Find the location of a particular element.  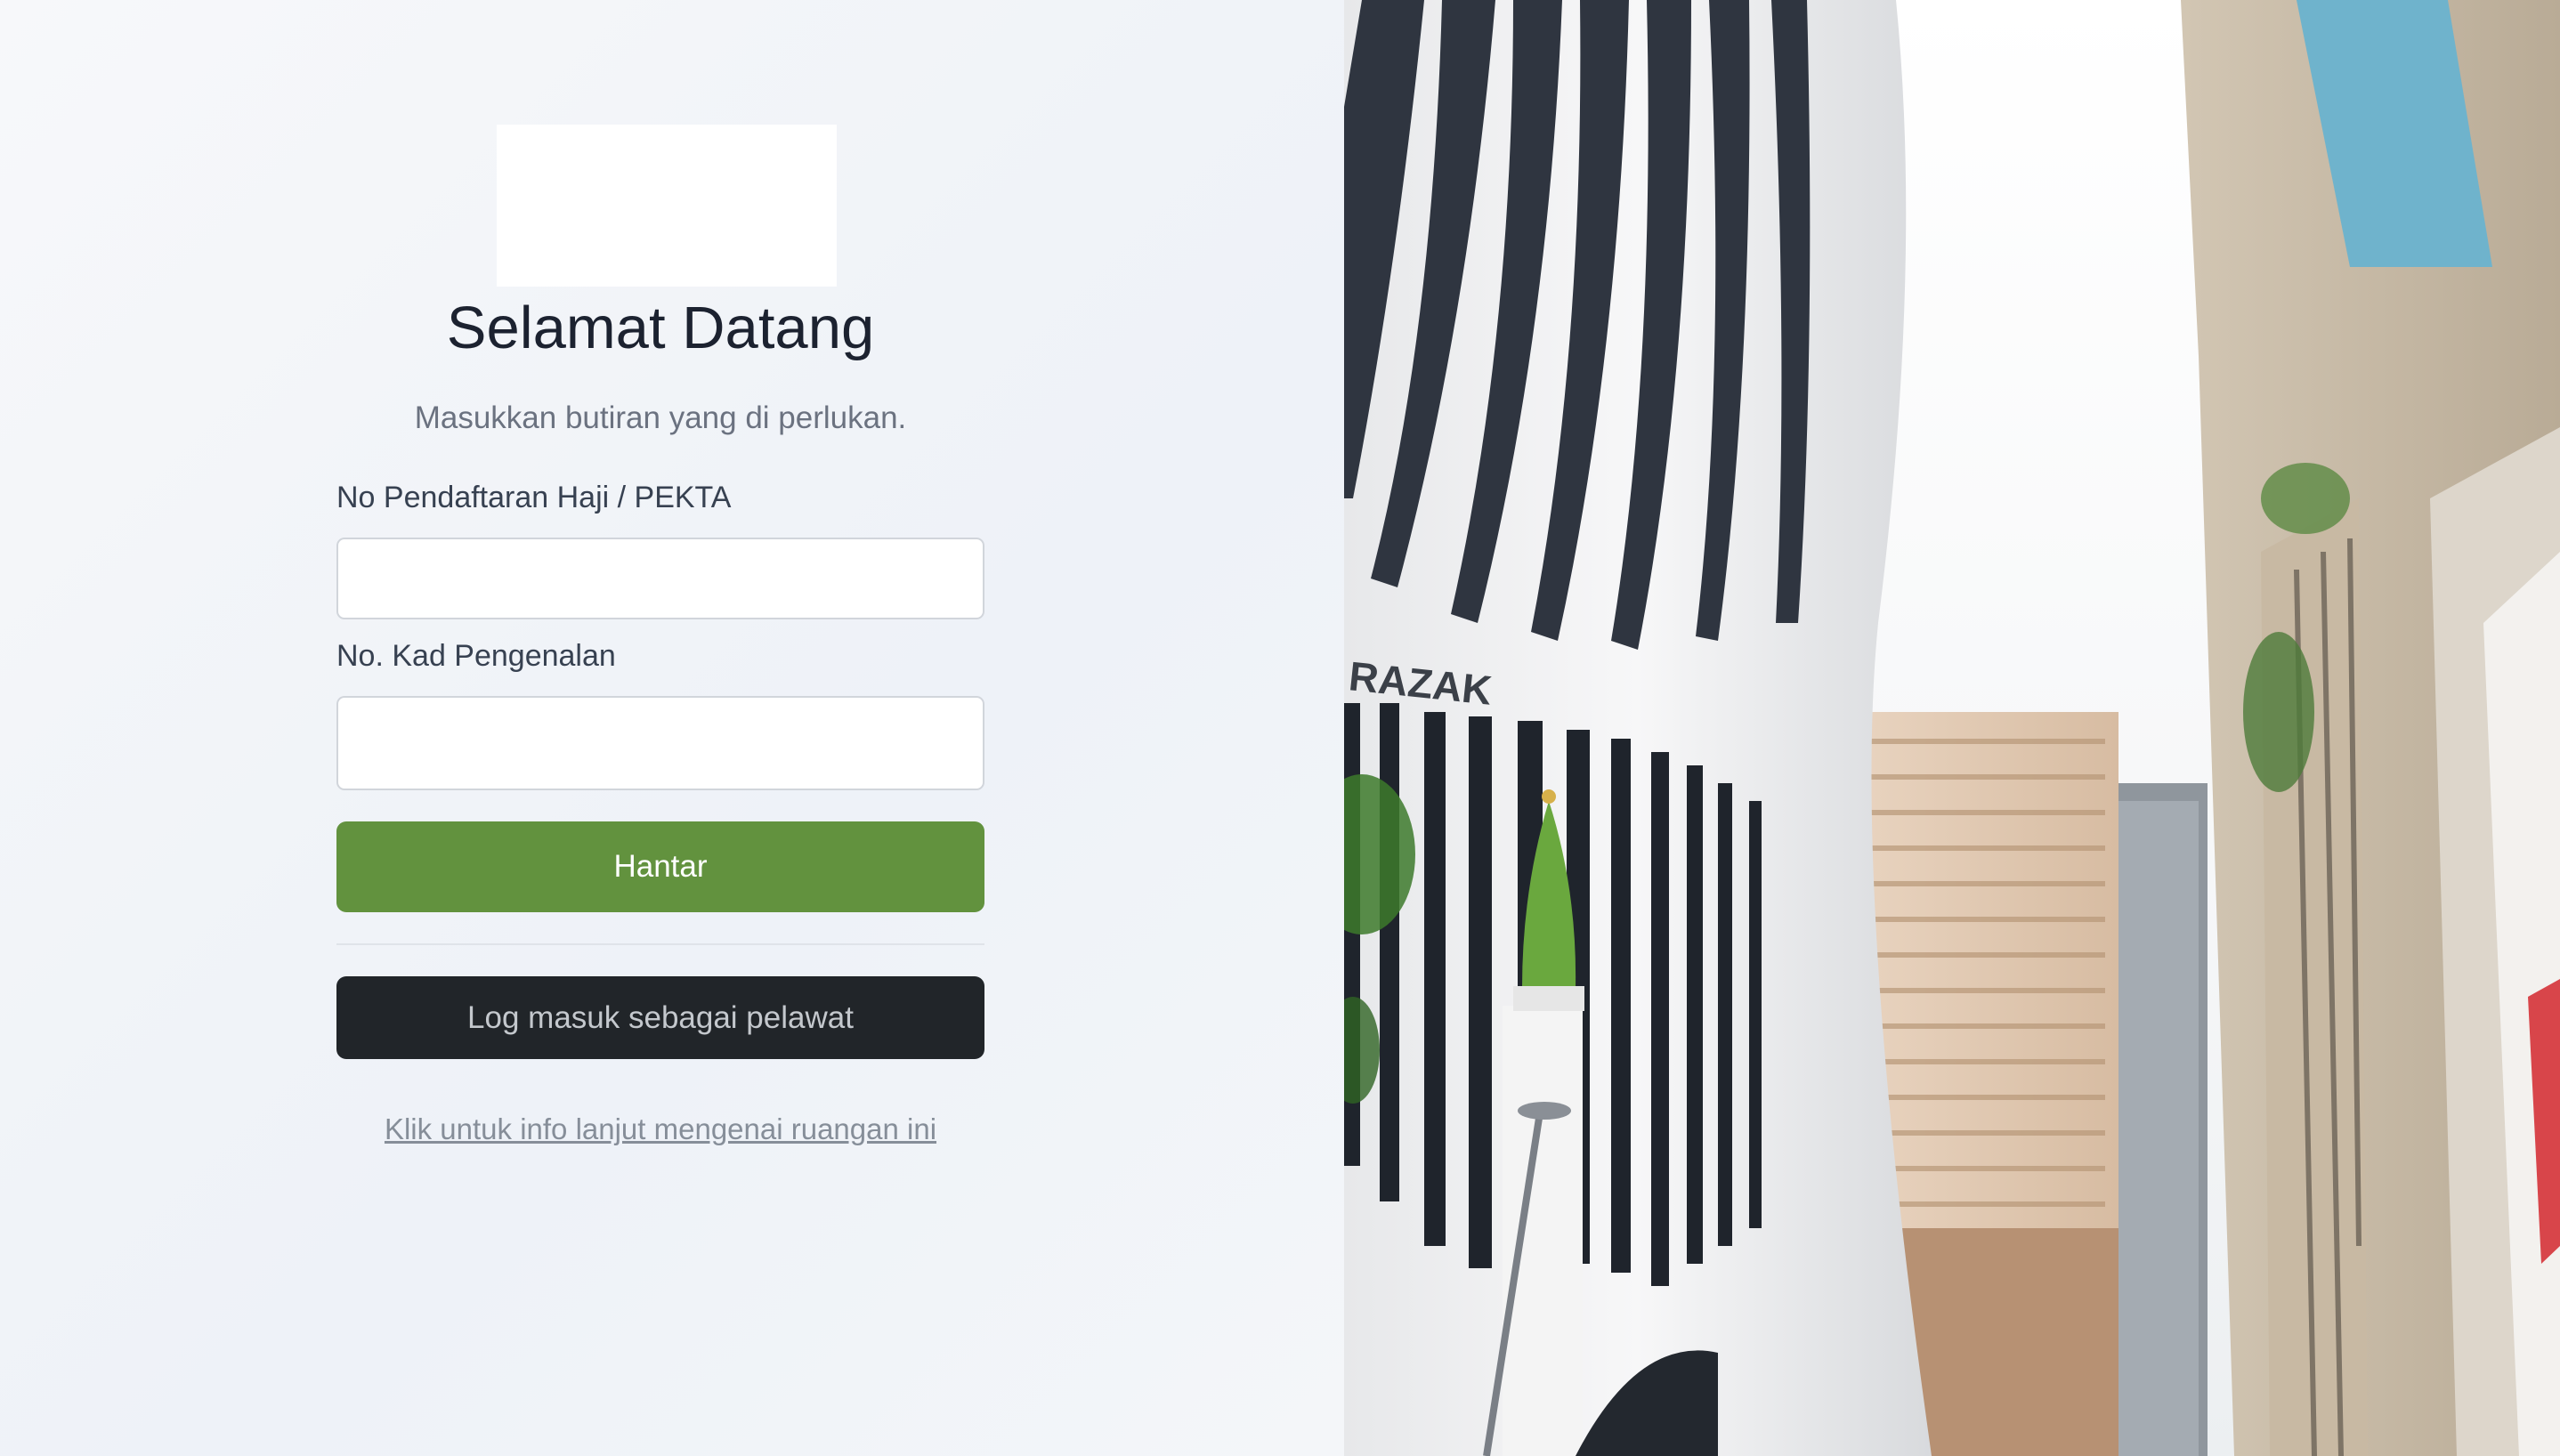

submit-button: Hantar is located at coordinates (660, 866).